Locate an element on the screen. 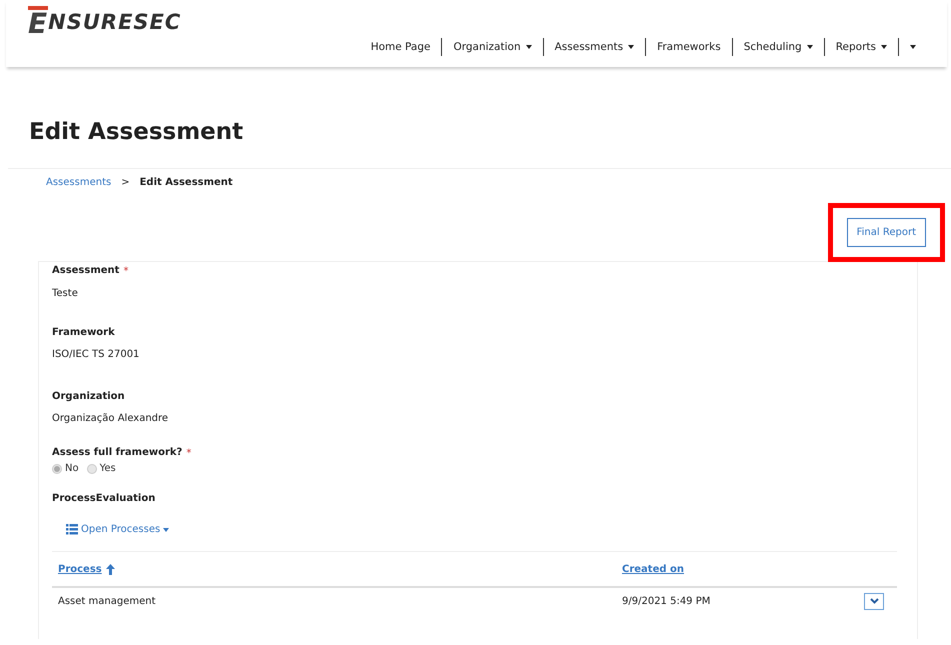  page-title: Edit Assessment is located at coordinates (136, 132).